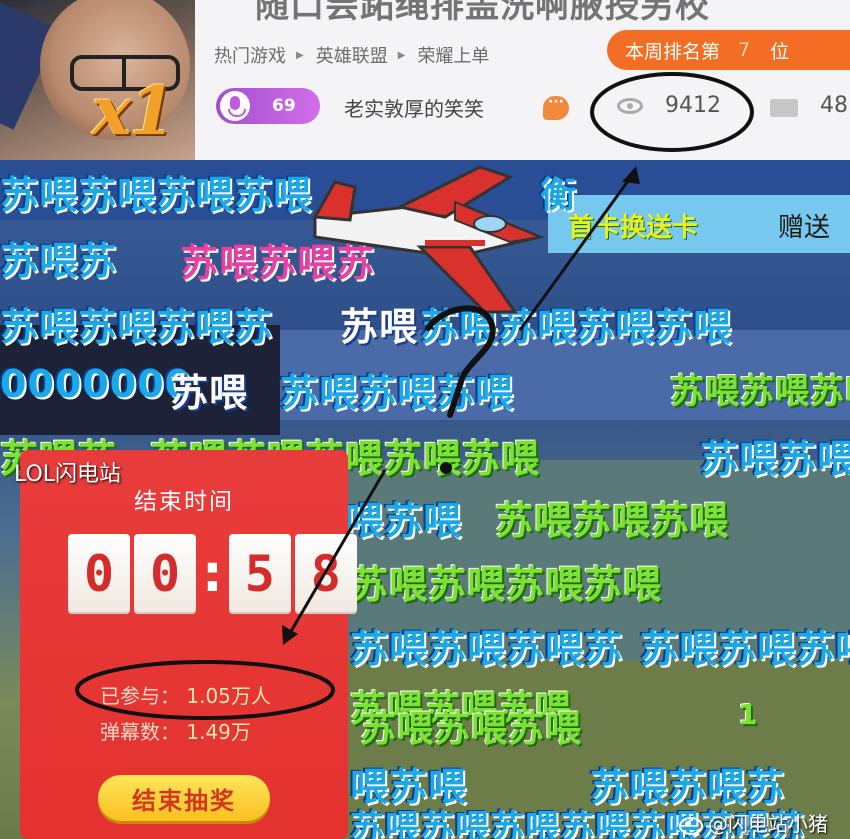 Image resolution: width=850 pixels, height=839 pixels. I want to click on site-watermark: LOL闪电站, so click(68, 474).